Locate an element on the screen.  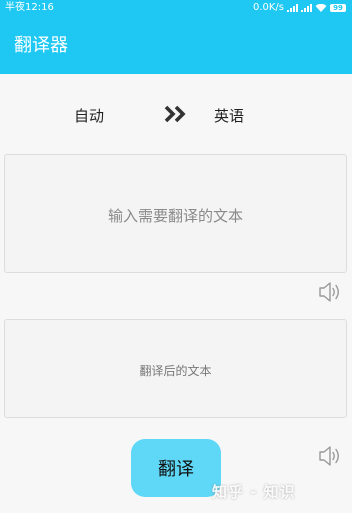
status-time: 半夜12:16 is located at coordinates (29, 7).